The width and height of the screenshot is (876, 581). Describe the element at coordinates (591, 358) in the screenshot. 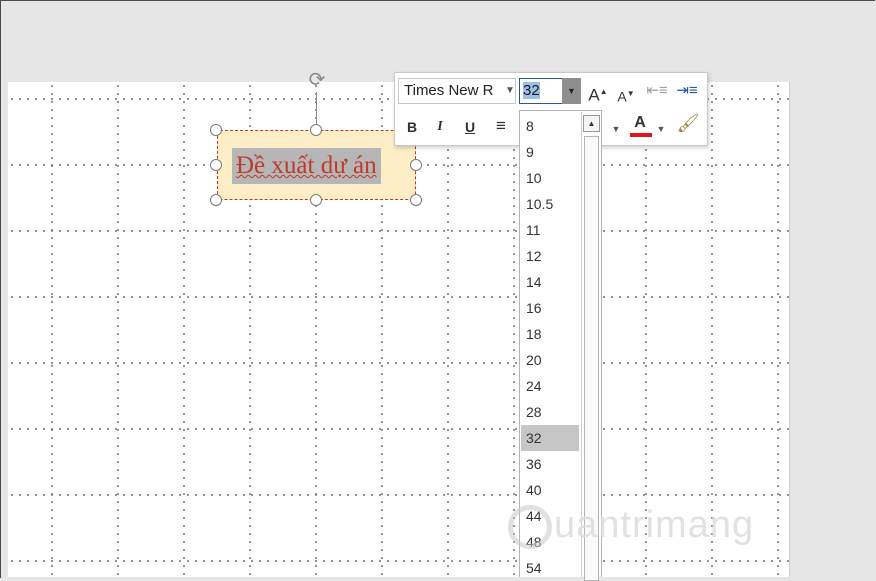

I see `scroll-thumb` at that location.